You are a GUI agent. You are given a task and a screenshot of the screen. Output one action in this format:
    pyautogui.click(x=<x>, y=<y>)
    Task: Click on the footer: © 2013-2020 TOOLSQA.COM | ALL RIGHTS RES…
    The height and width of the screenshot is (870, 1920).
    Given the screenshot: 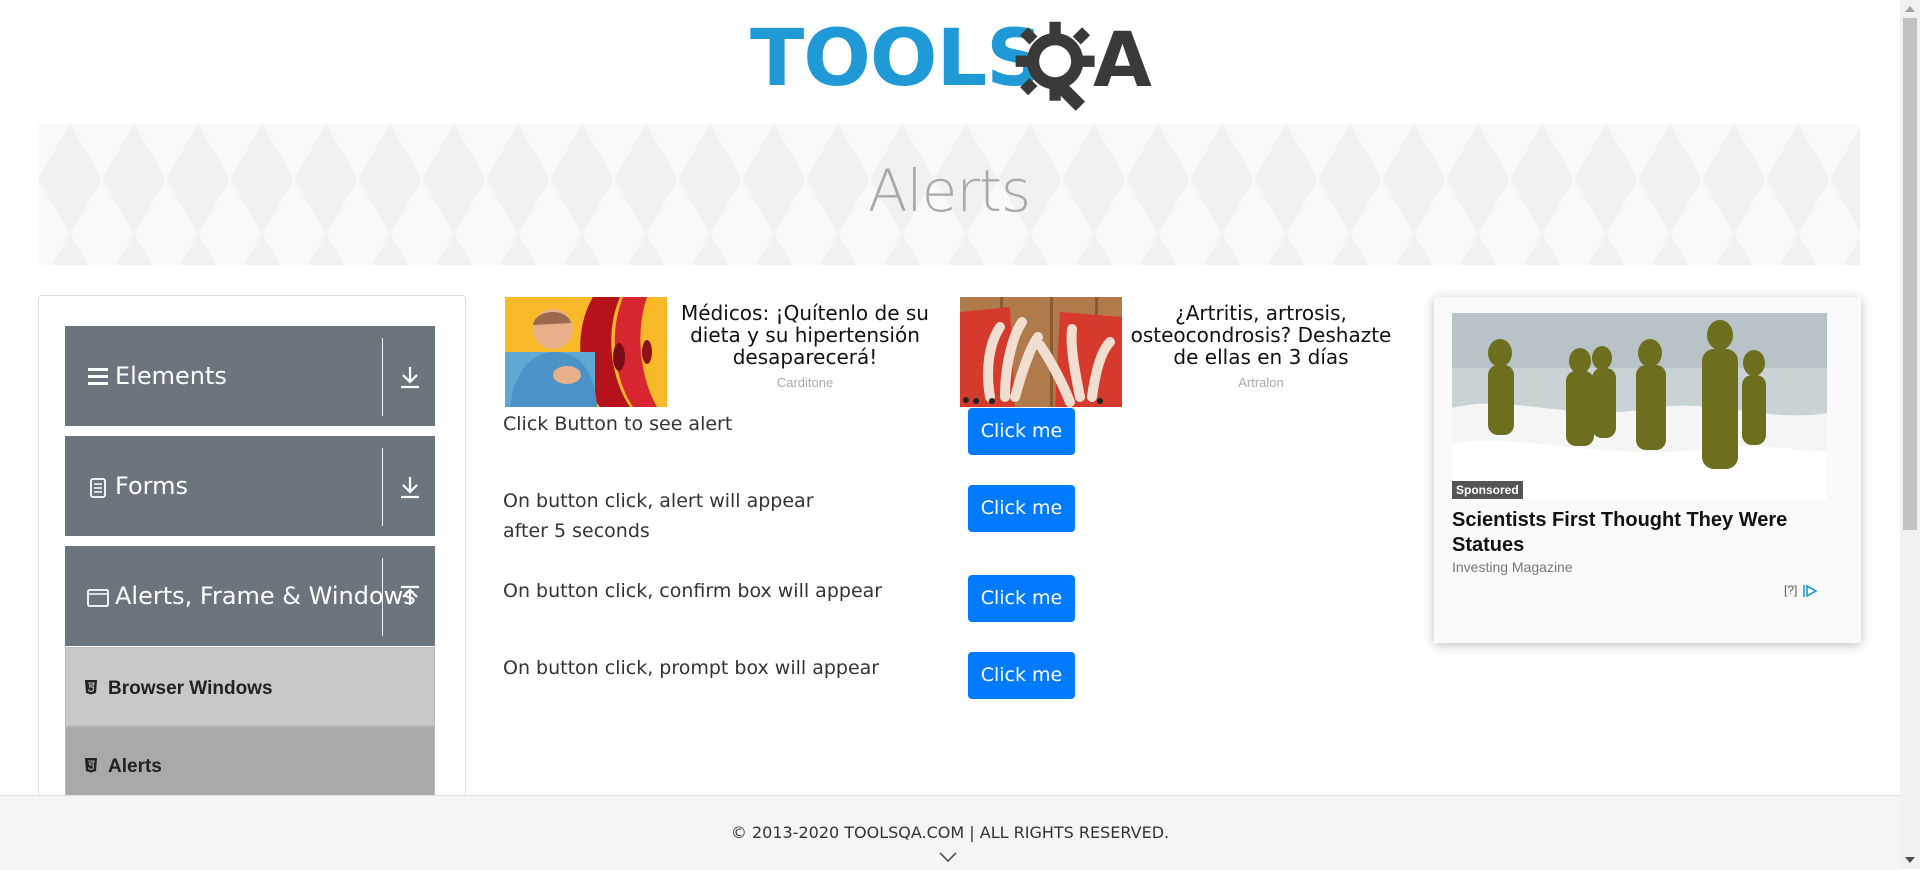 What is the action you would take?
    pyautogui.click(x=950, y=832)
    